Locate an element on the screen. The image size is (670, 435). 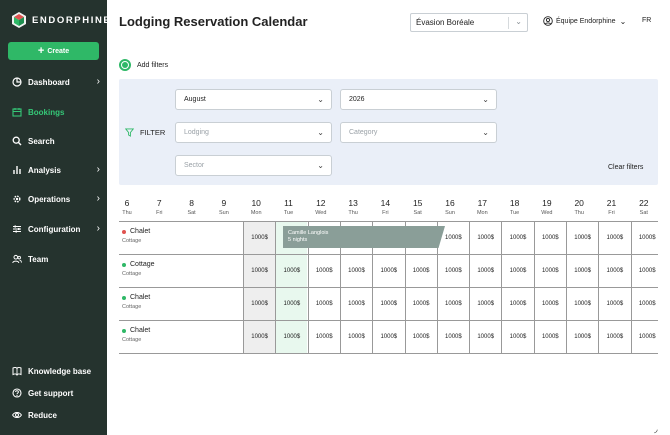
sidebar-item-configuration: Configuration › is located at coordinates (56, 229).